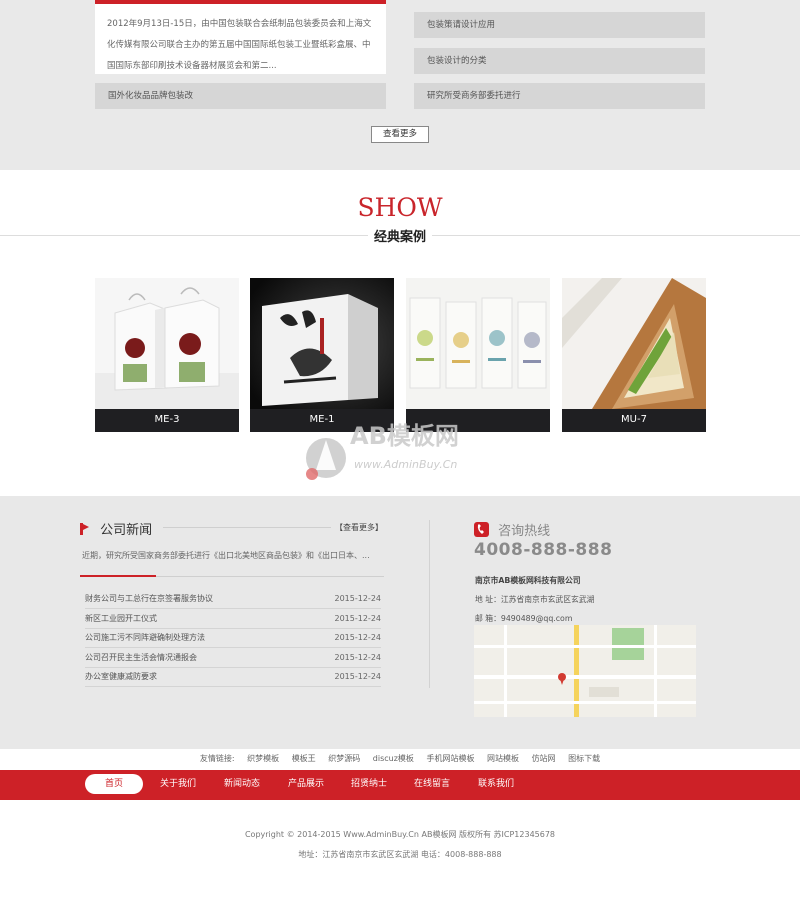  I want to click on company-name: 南京市AB模板网科技有限公司, so click(528, 580).